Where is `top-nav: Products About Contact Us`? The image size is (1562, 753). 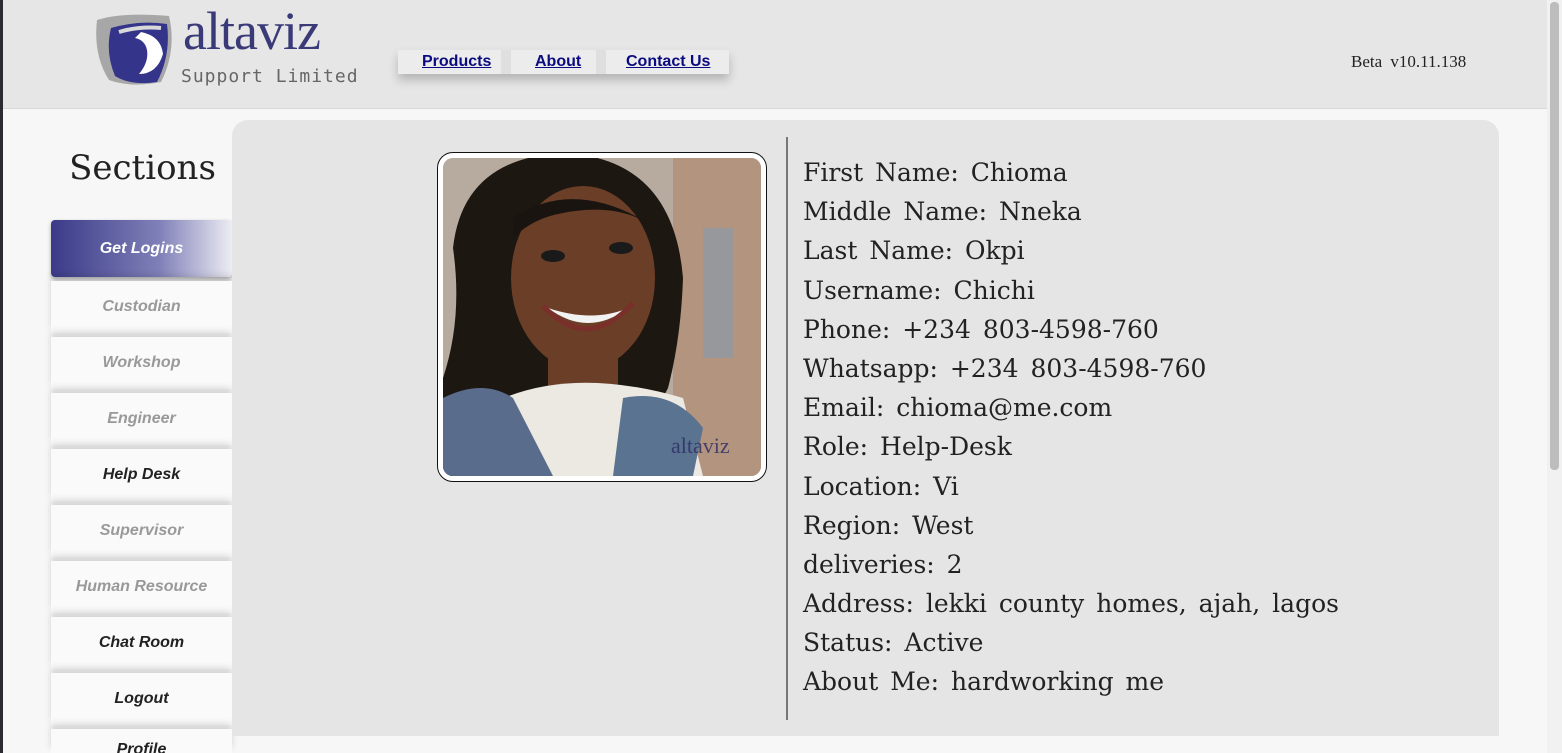
top-nav: Products About Contact Us is located at coordinates (563, 62).